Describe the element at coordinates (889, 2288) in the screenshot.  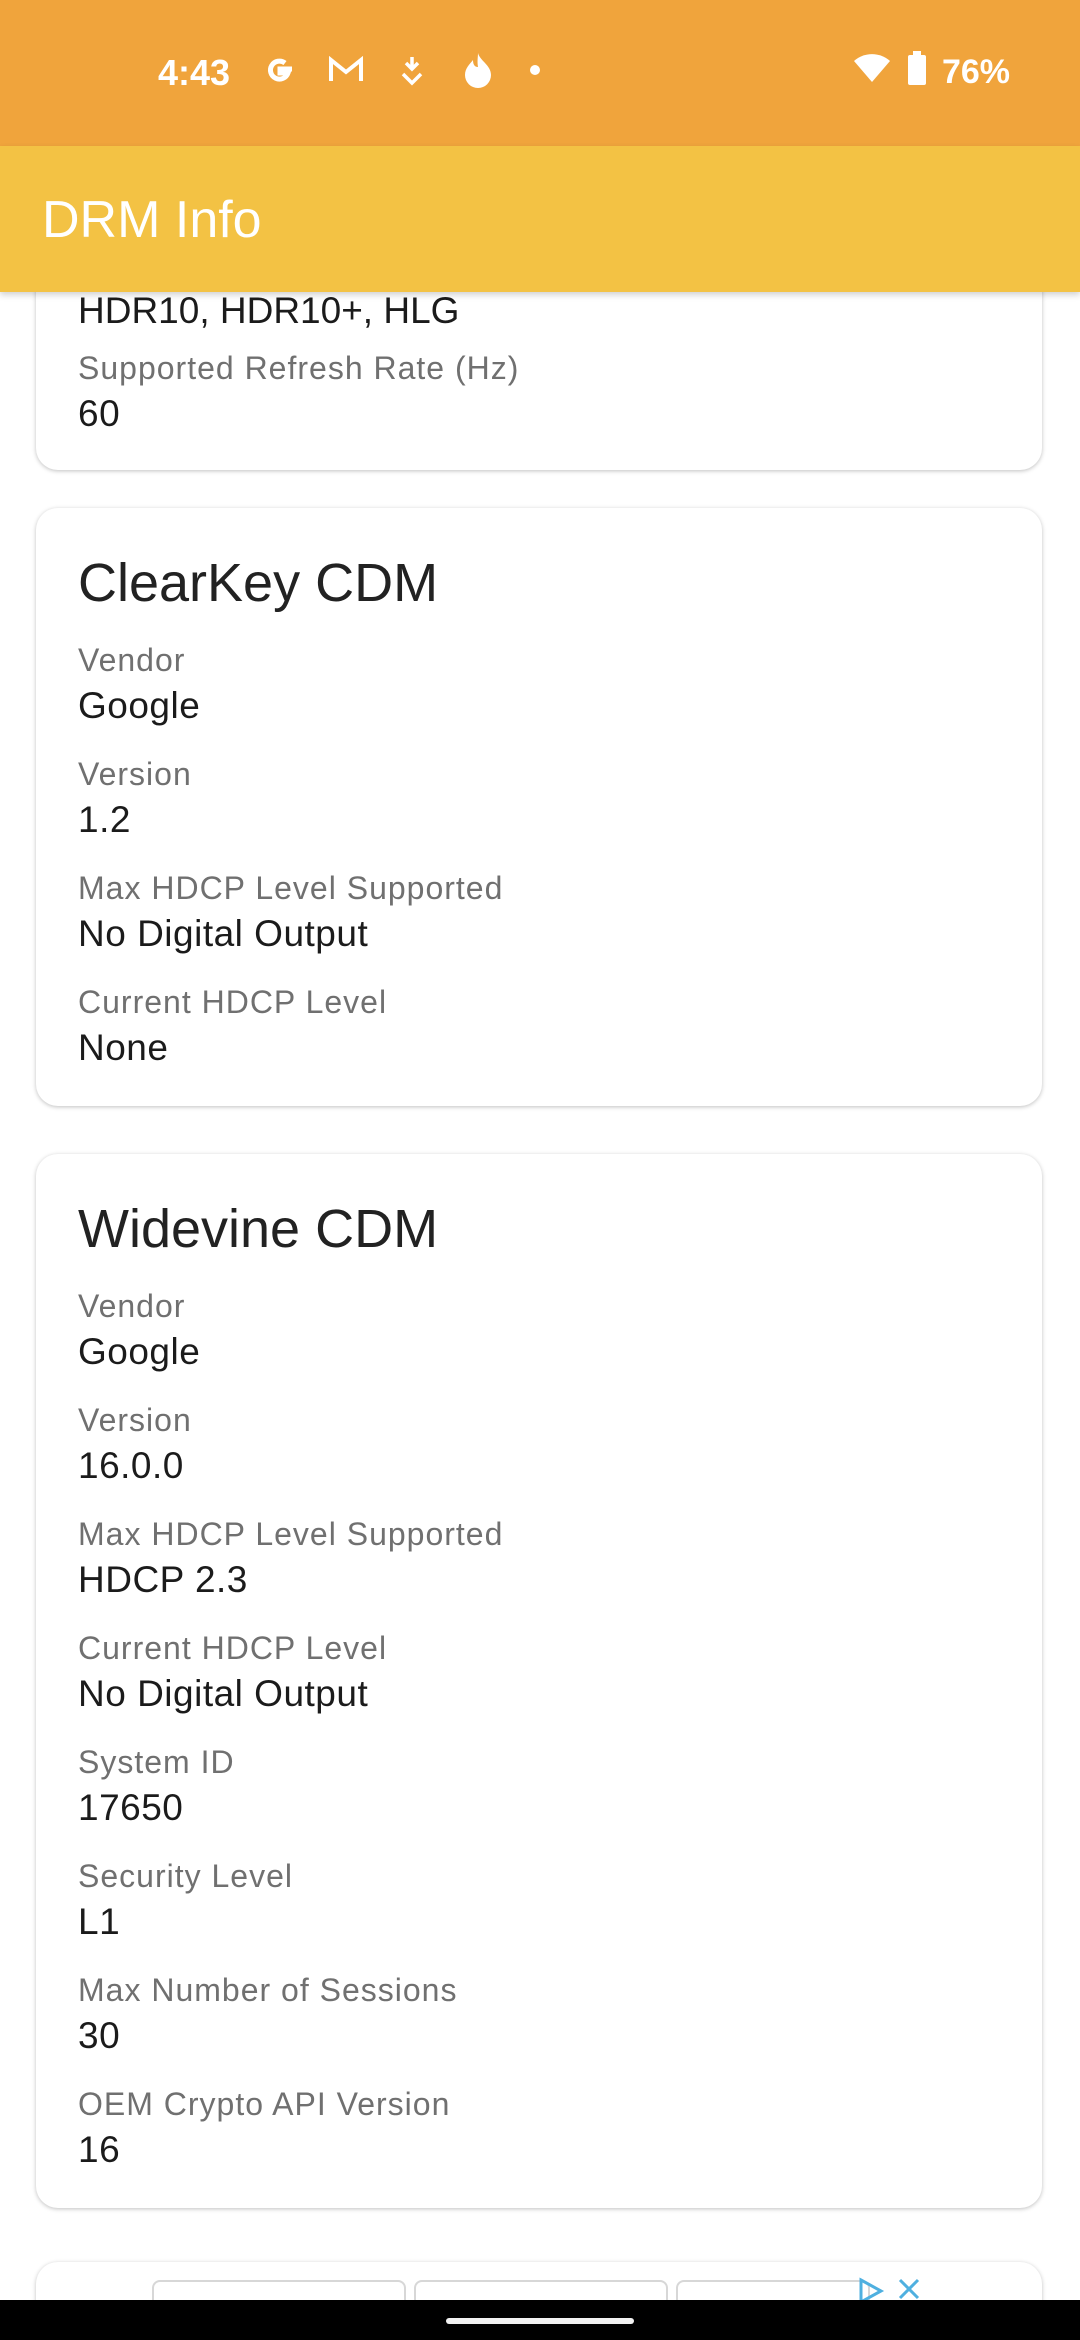
I see `ad-choices` at that location.